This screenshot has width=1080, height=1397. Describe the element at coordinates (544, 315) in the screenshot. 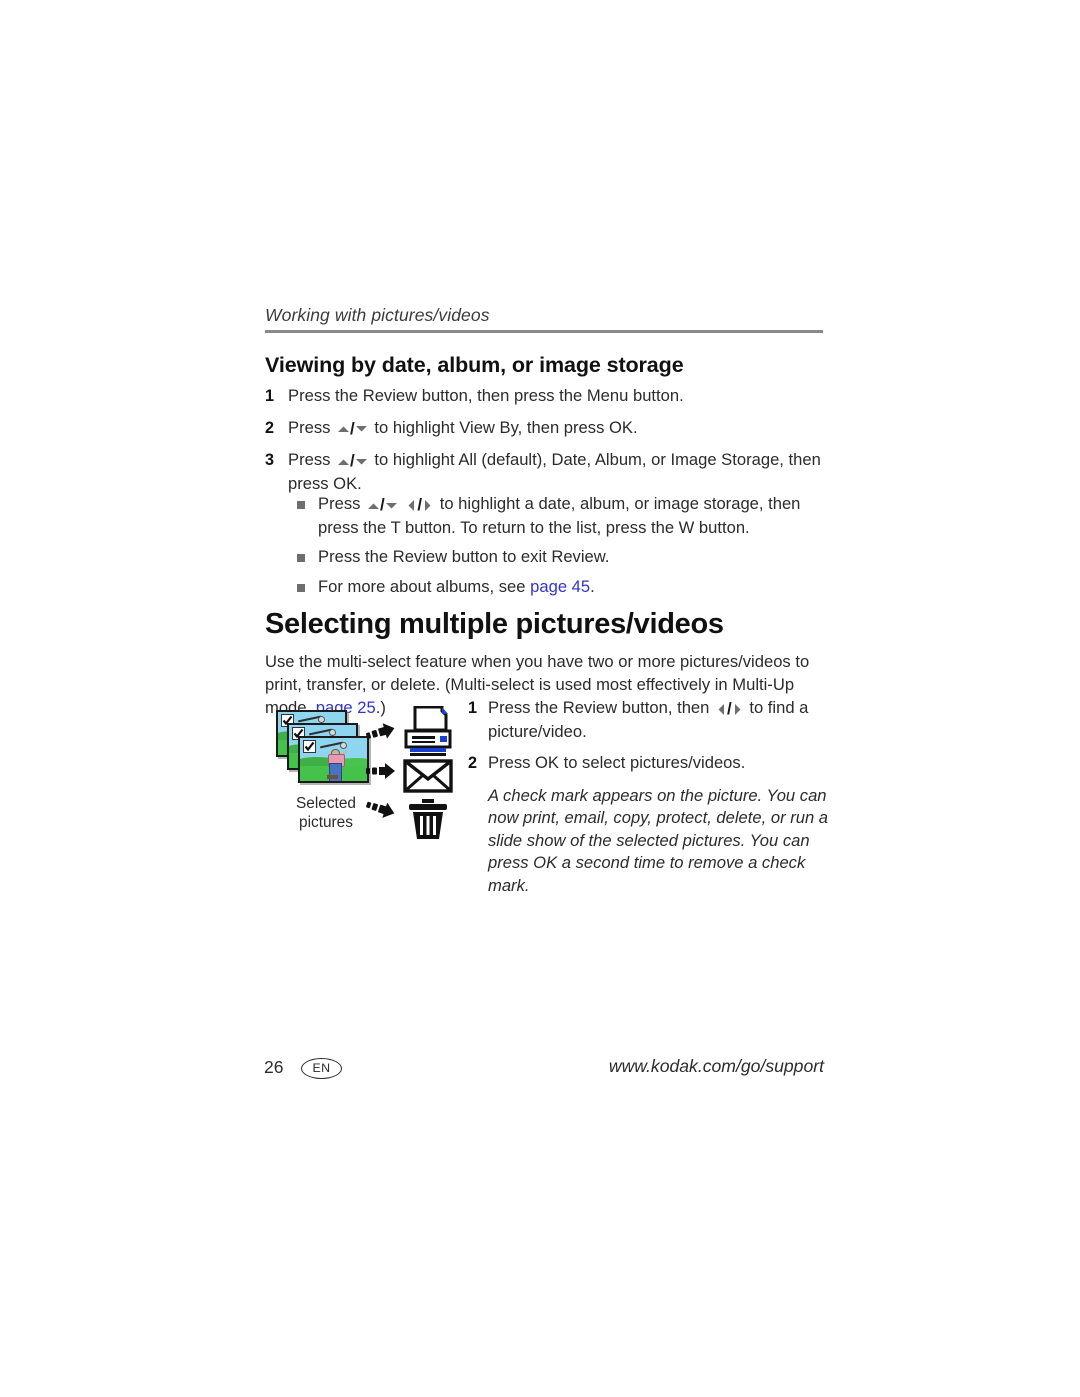

I see `running-header: Working with pictures/videos` at that location.